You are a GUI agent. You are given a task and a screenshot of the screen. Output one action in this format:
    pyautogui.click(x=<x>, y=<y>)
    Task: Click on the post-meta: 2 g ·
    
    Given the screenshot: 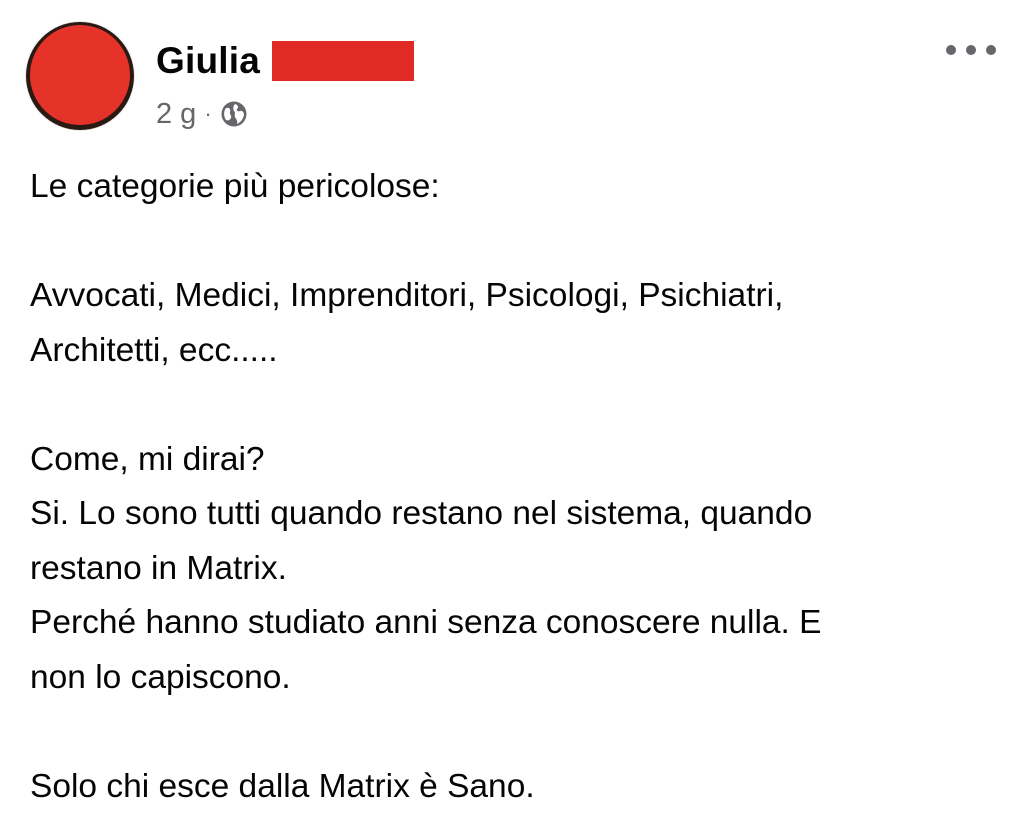 What is the action you would take?
    pyautogui.click(x=202, y=114)
    